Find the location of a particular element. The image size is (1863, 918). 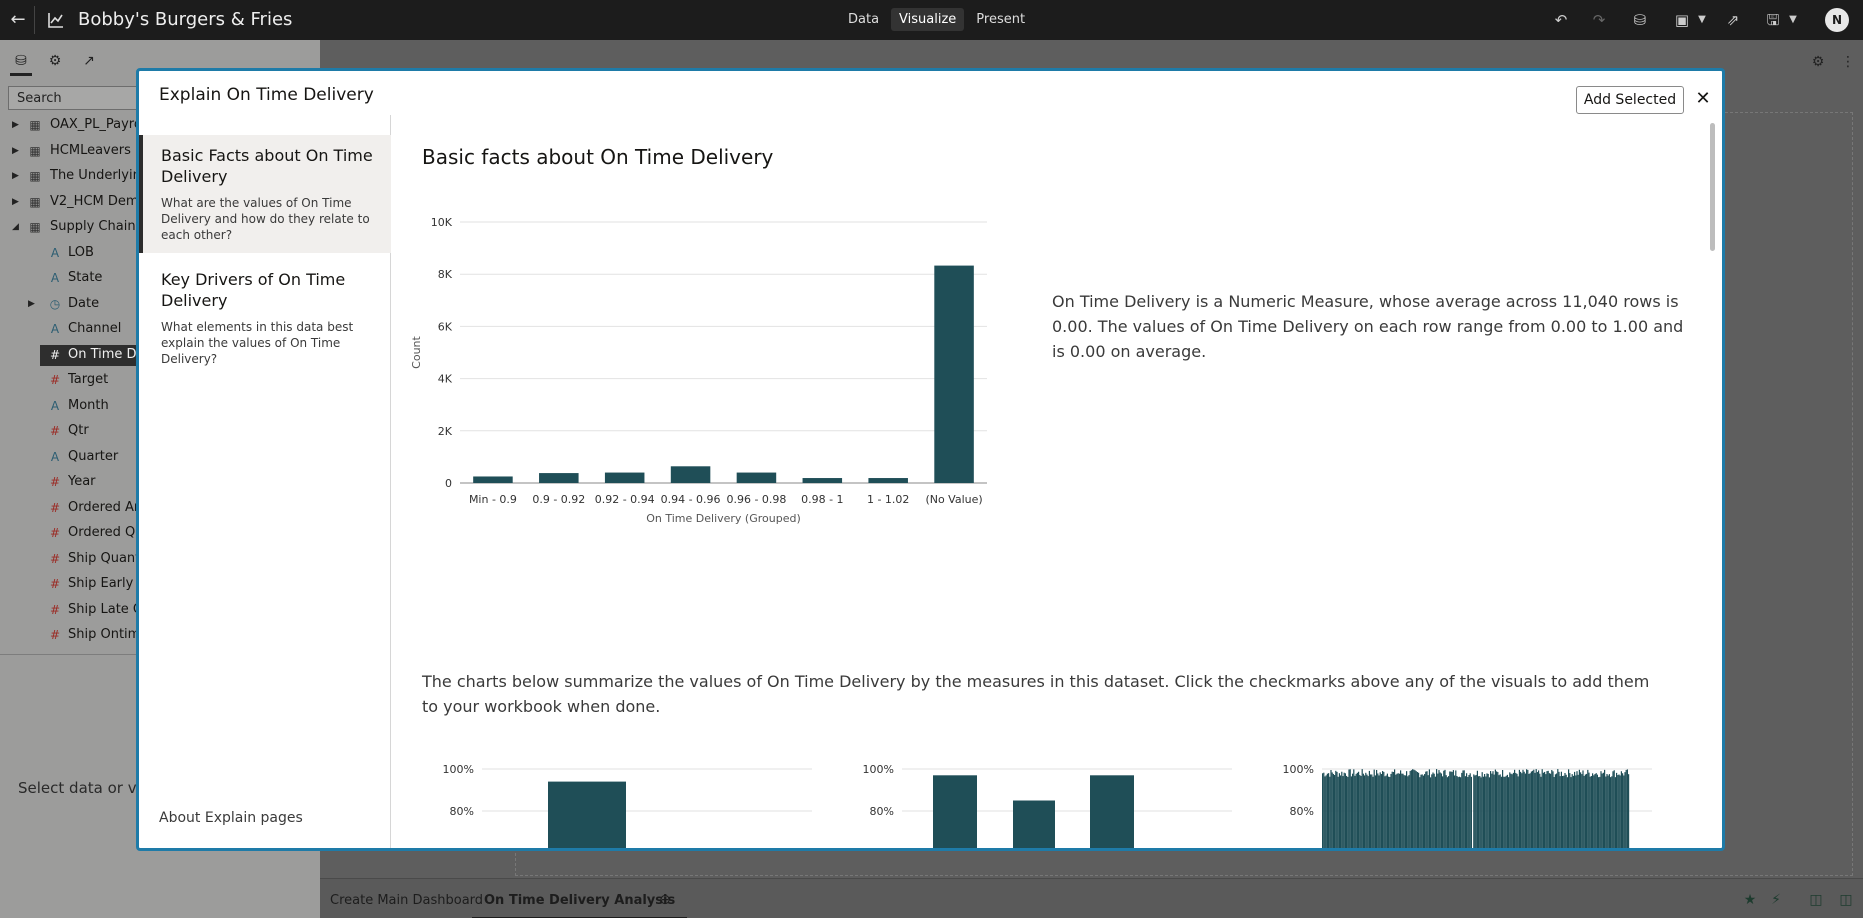

mini-chart-3: 100% 80% is located at coordinates (1452, 794).